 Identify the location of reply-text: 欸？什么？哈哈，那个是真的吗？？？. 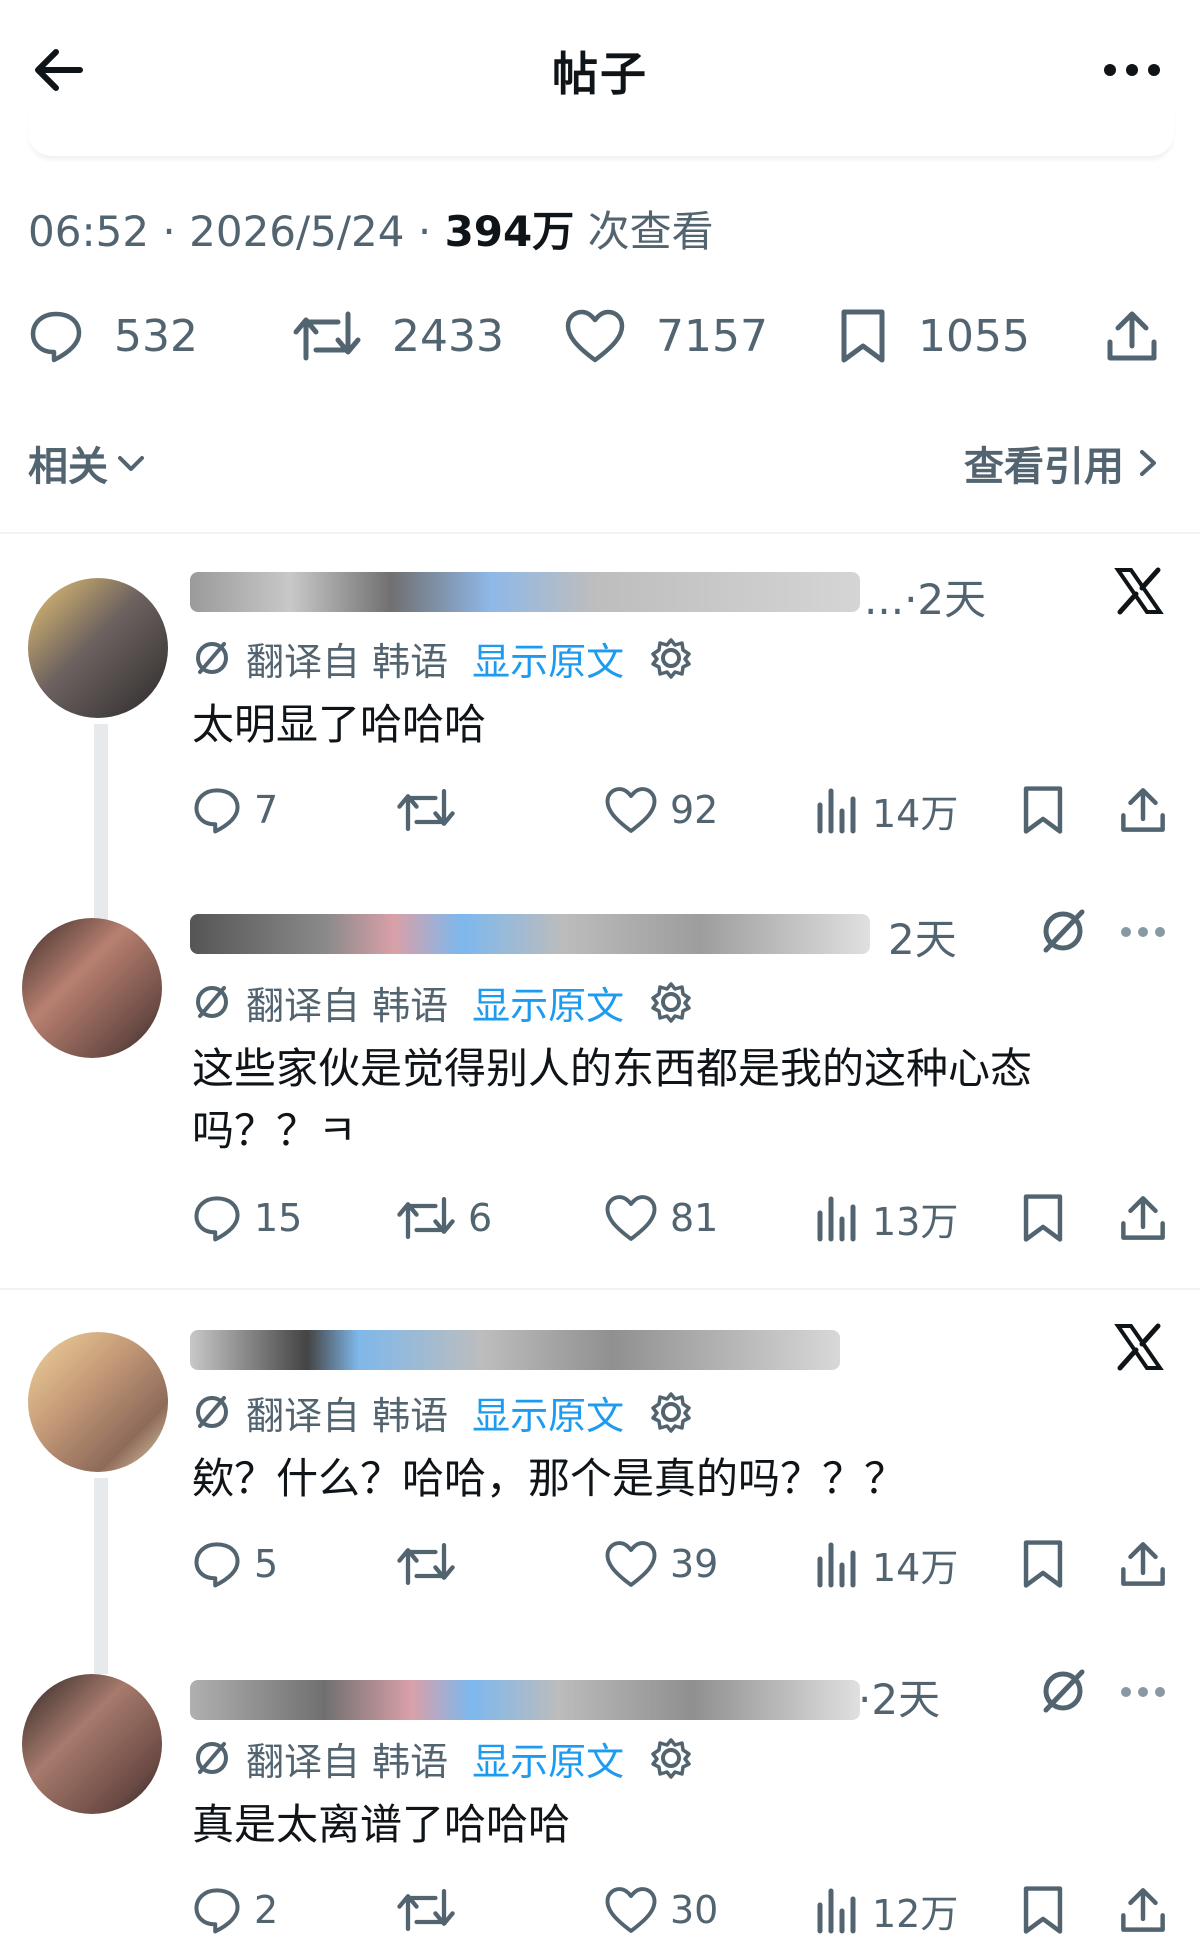
(549, 1478).